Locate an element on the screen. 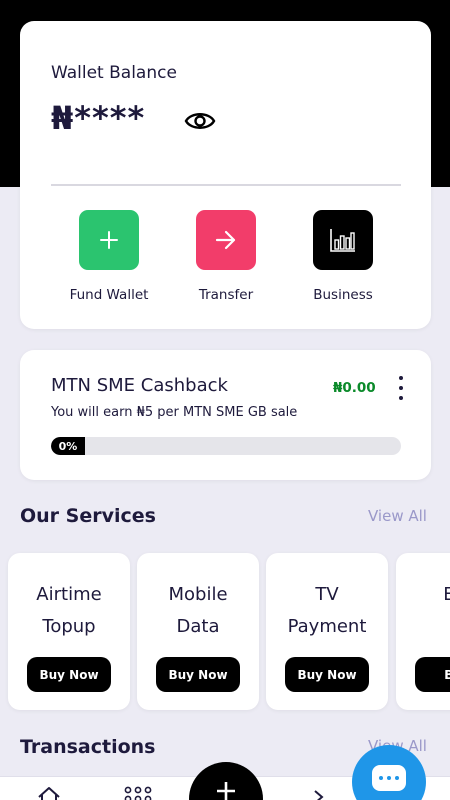  service-card-electricity: EleB Buy is located at coordinates (423, 631).